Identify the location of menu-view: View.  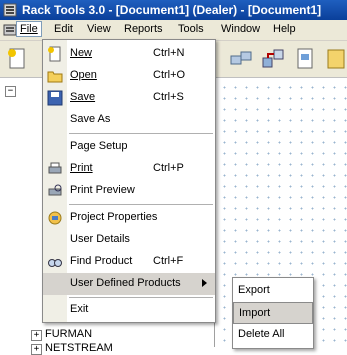
(99, 29).